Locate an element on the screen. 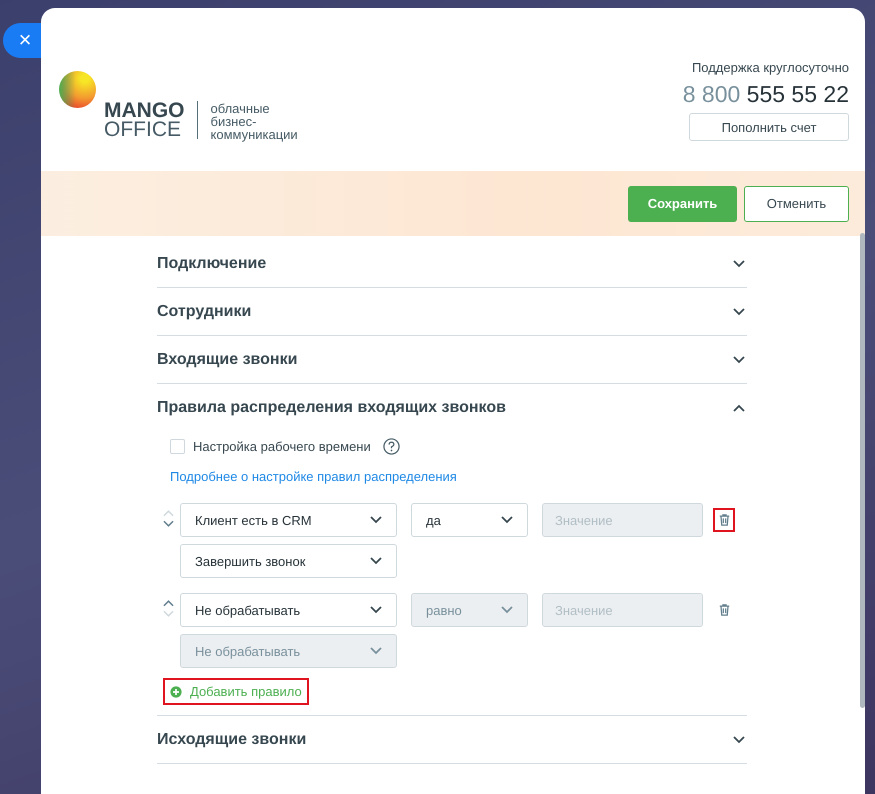  section-title: Подключение is located at coordinates (211, 263).